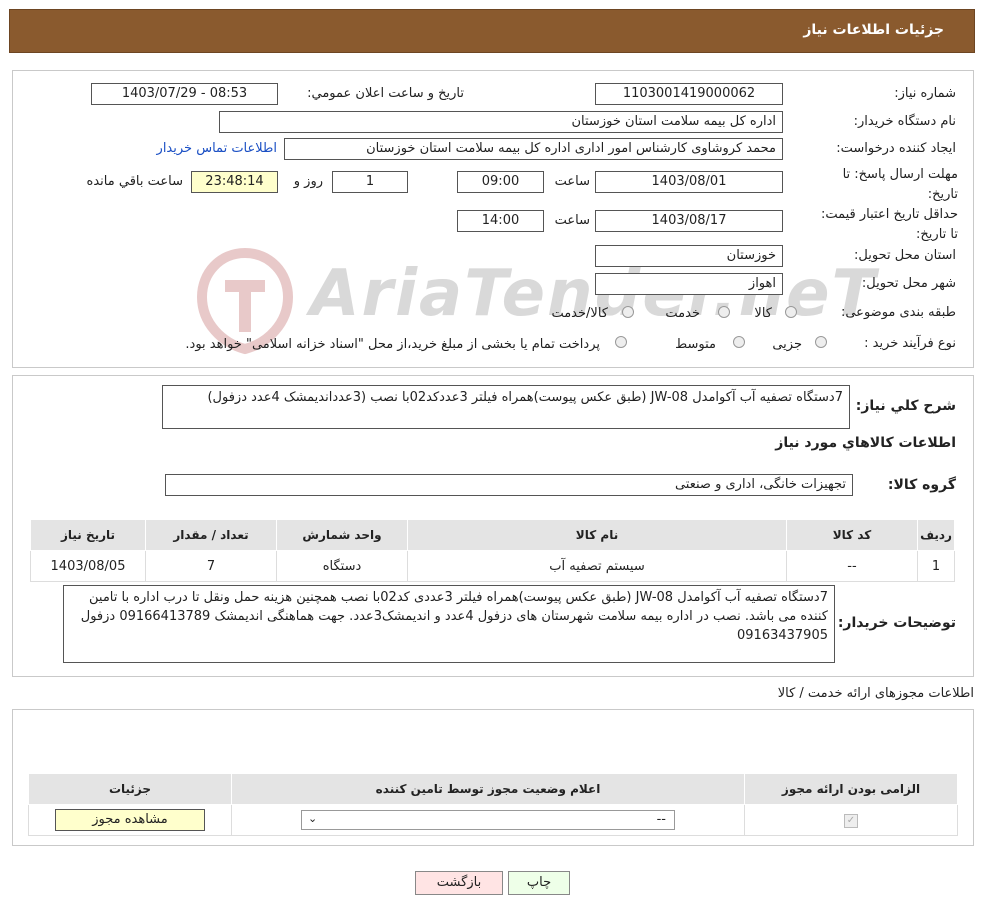 The width and height of the screenshot is (986, 915). I want to click on validity-time-label: ساعت, so click(572, 220).